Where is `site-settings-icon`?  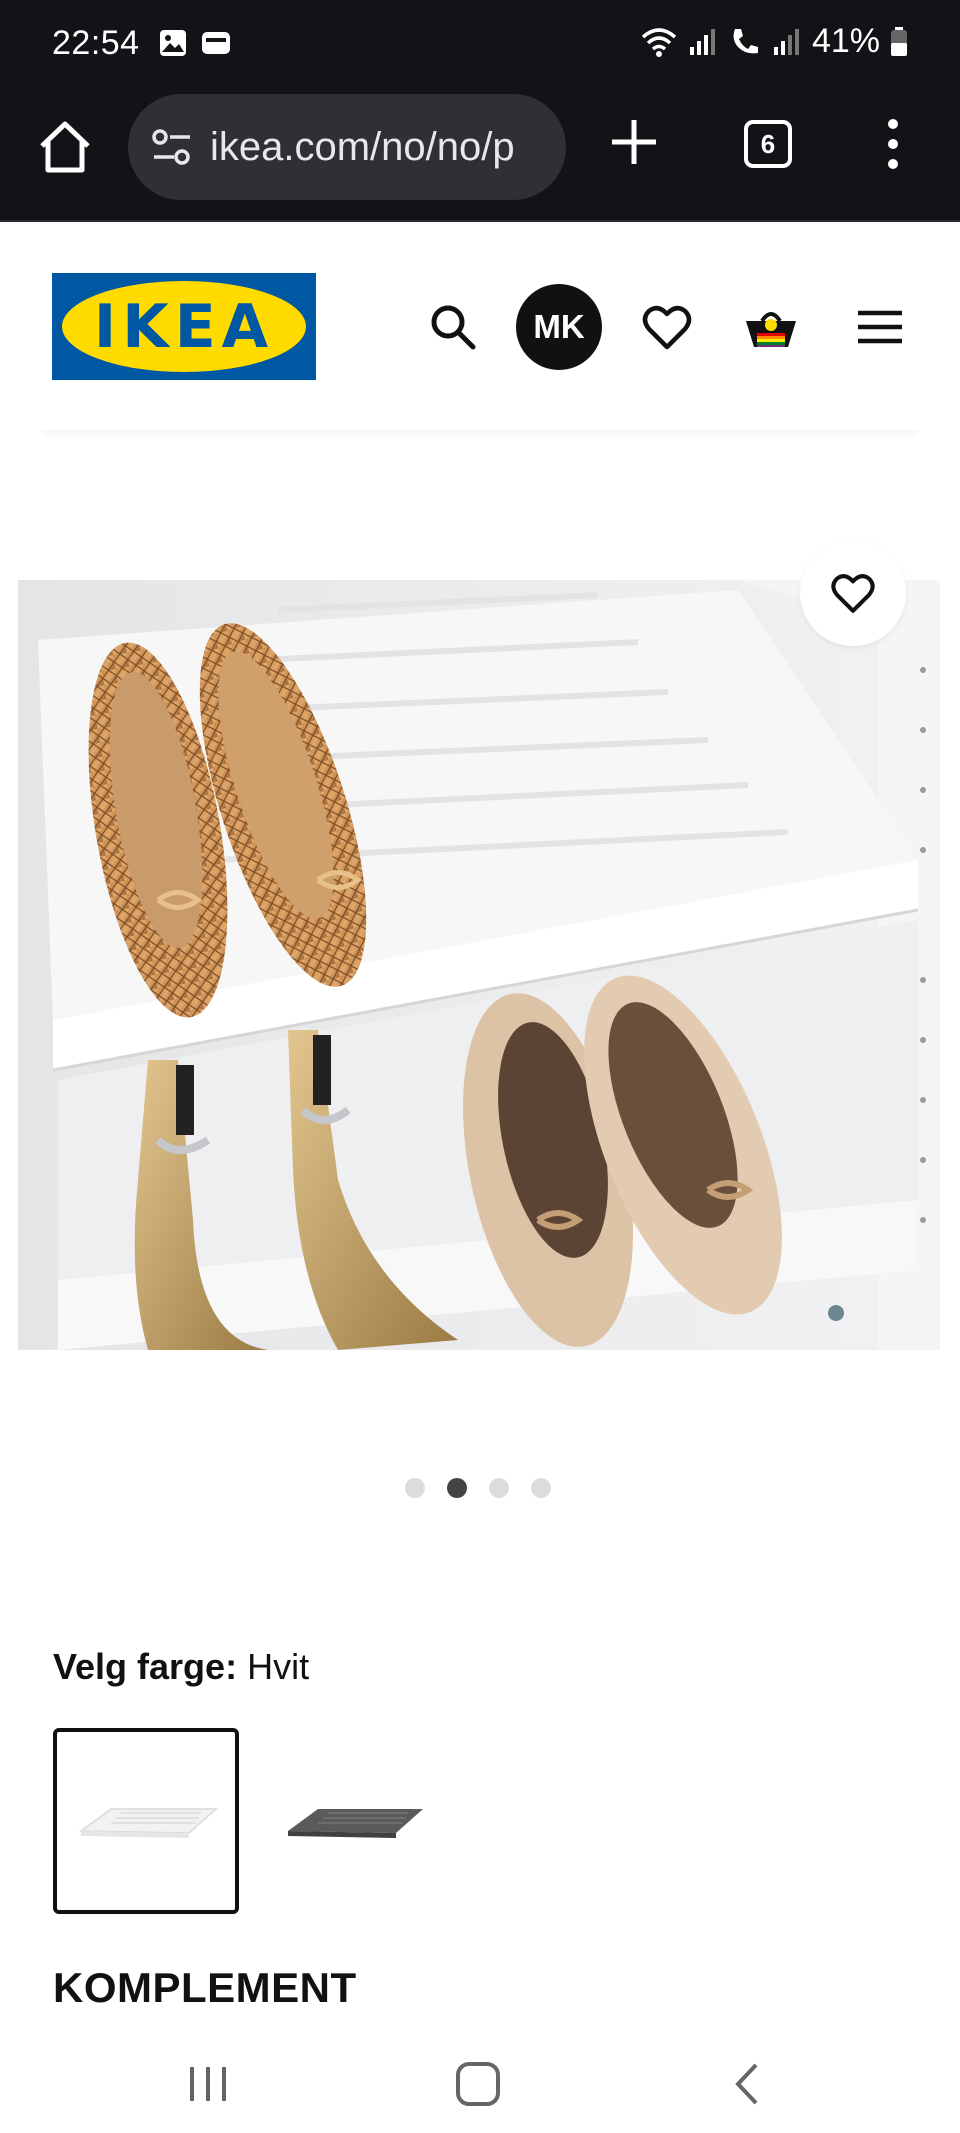 site-settings-icon is located at coordinates (172, 147).